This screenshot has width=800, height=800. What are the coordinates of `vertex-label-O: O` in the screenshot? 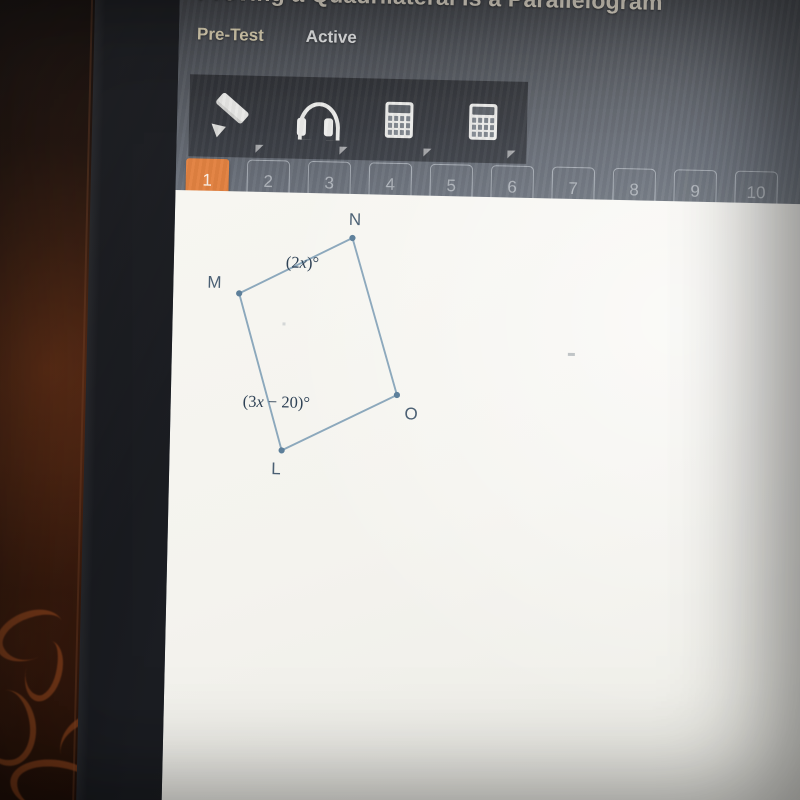 It's located at (411, 414).